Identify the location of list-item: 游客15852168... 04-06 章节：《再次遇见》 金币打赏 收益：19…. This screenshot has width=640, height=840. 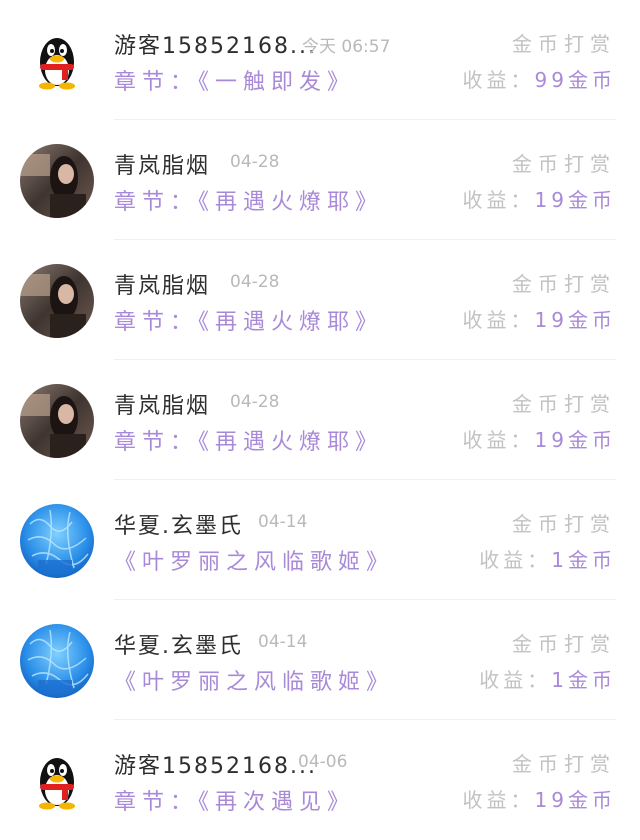
(320, 780).